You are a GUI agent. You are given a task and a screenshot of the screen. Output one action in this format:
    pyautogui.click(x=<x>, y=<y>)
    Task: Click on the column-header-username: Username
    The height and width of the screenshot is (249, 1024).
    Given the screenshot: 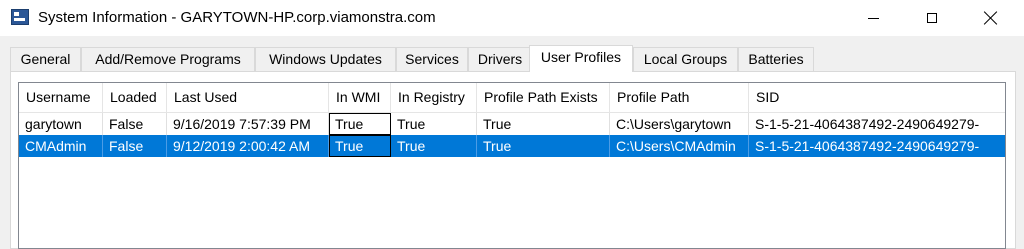 What is the action you would take?
    pyautogui.click(x=61, y=97)
    